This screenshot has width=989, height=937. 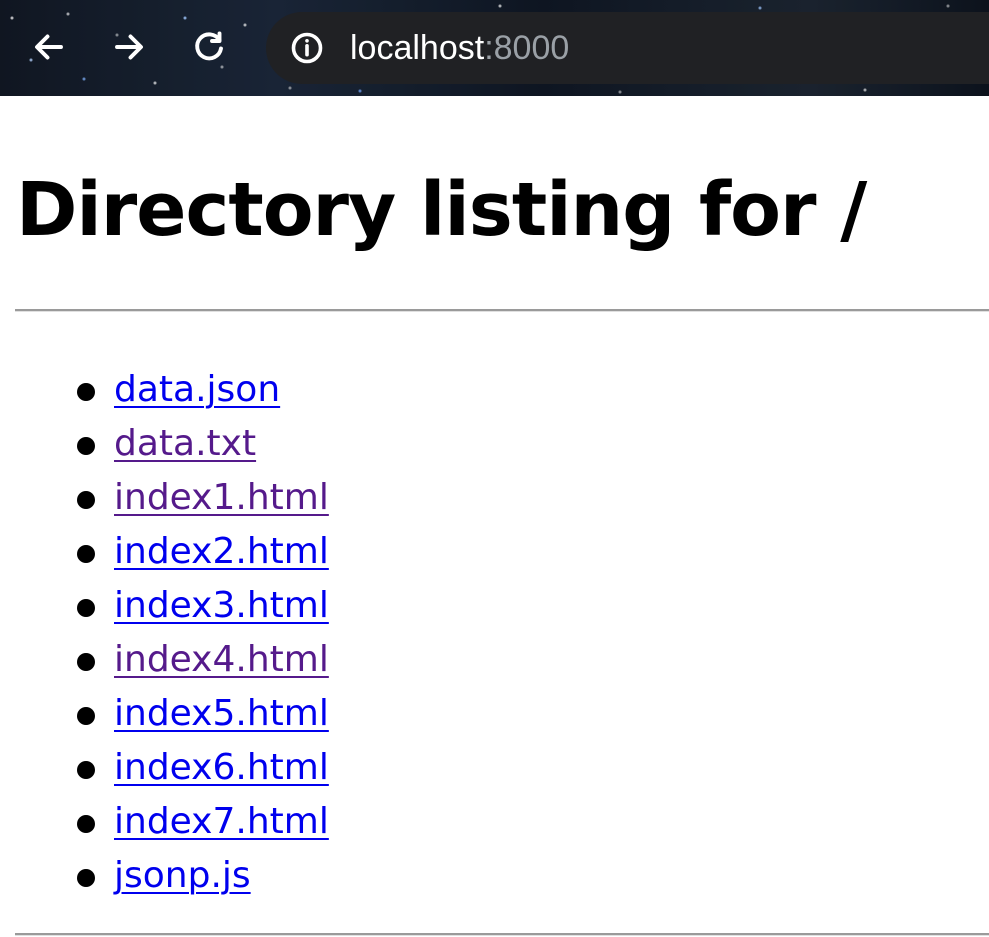 I want to click on reload-icon, so click(x=209, y=47).